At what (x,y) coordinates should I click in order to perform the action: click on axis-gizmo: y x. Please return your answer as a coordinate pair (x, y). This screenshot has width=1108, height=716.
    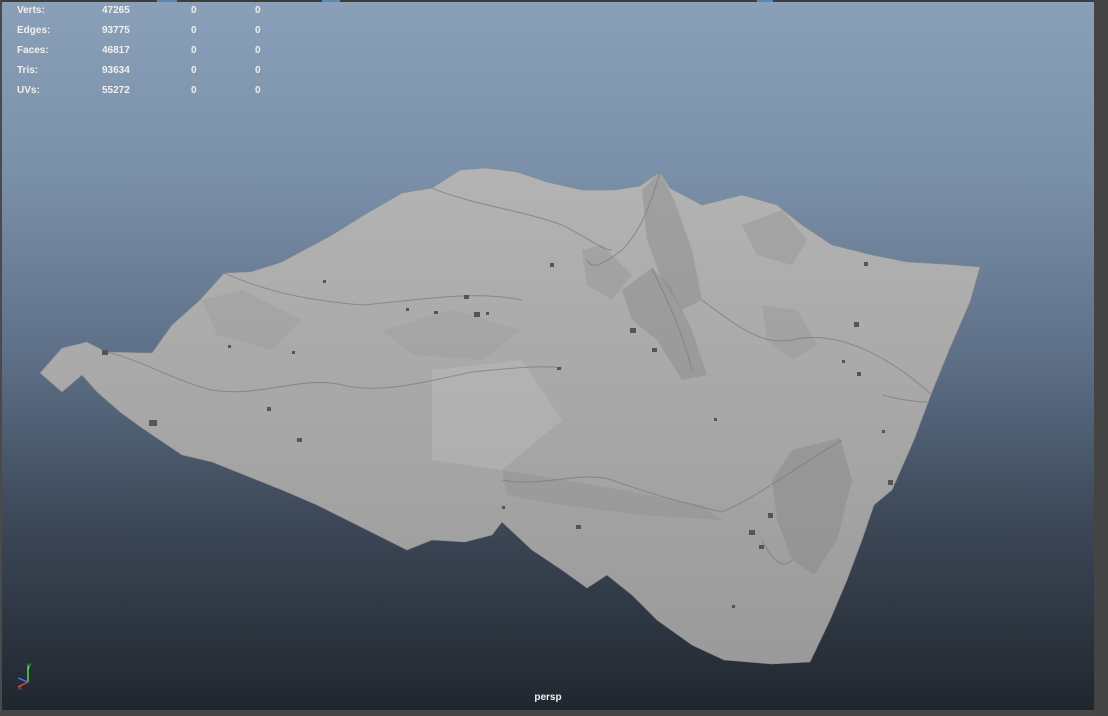
    Looking at the image, I should click on (24, 675).